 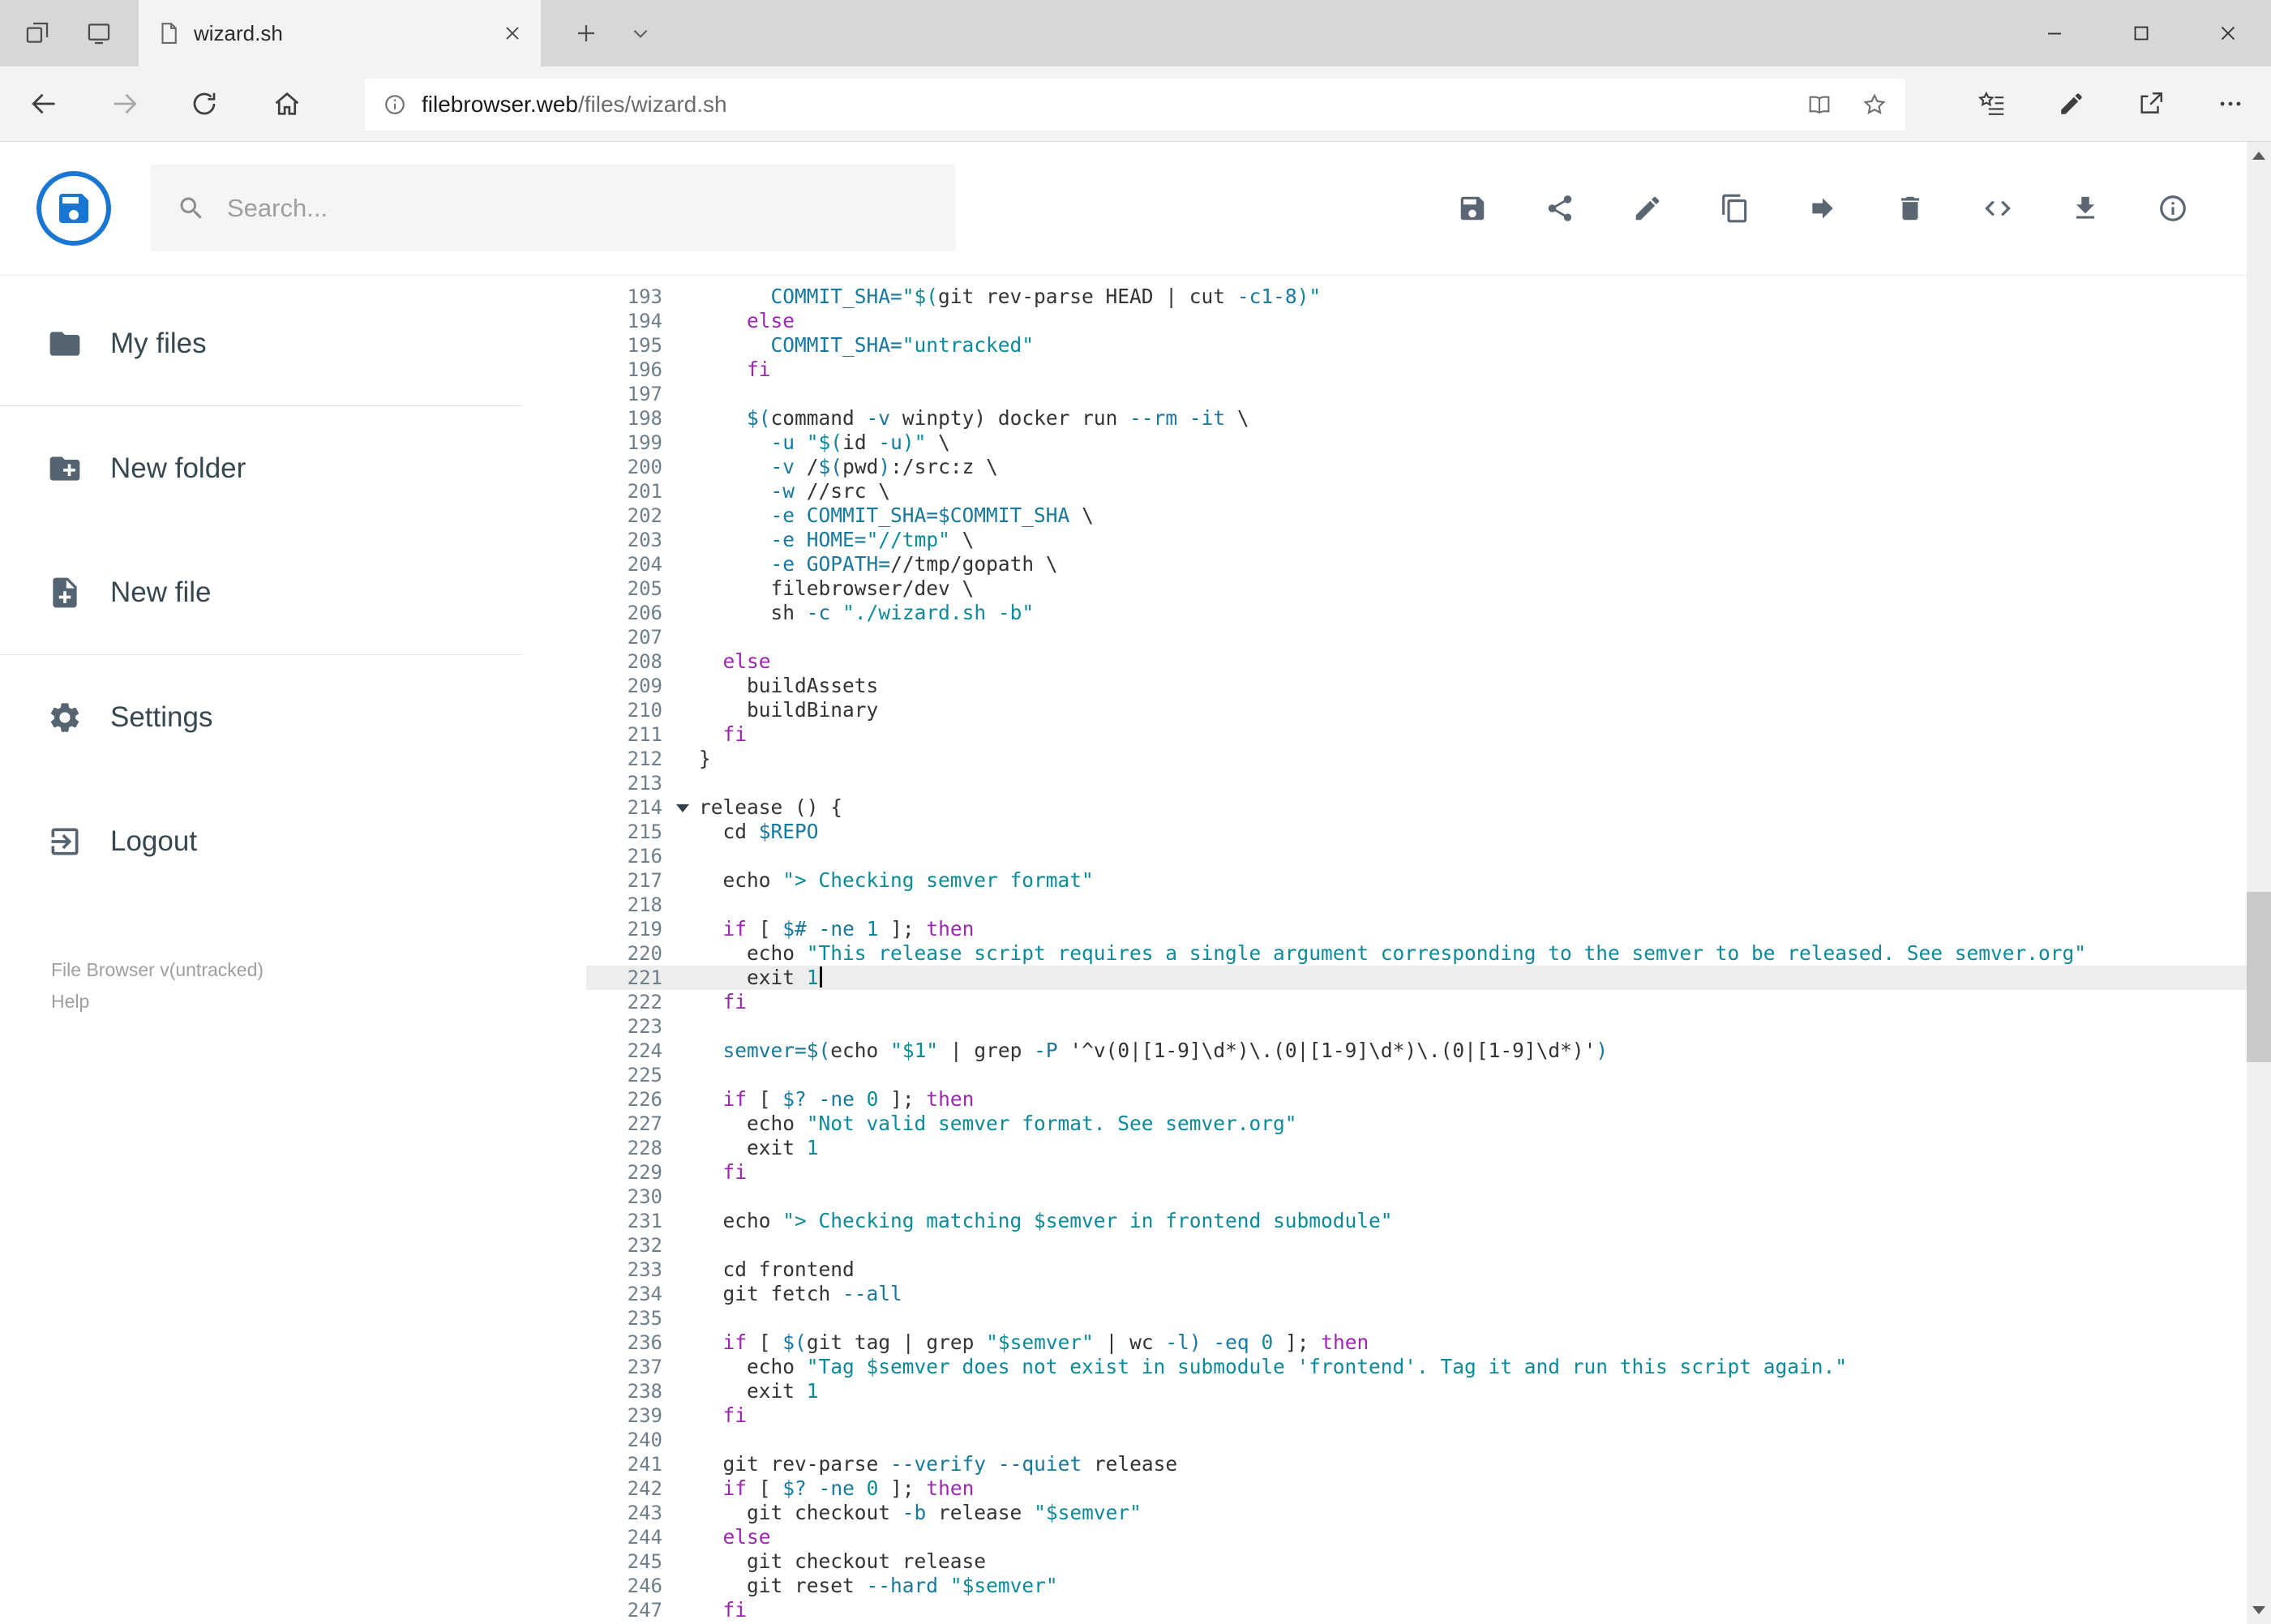 I want to click on sidebar-item-my-files: My files, so click(x=293, y=343).